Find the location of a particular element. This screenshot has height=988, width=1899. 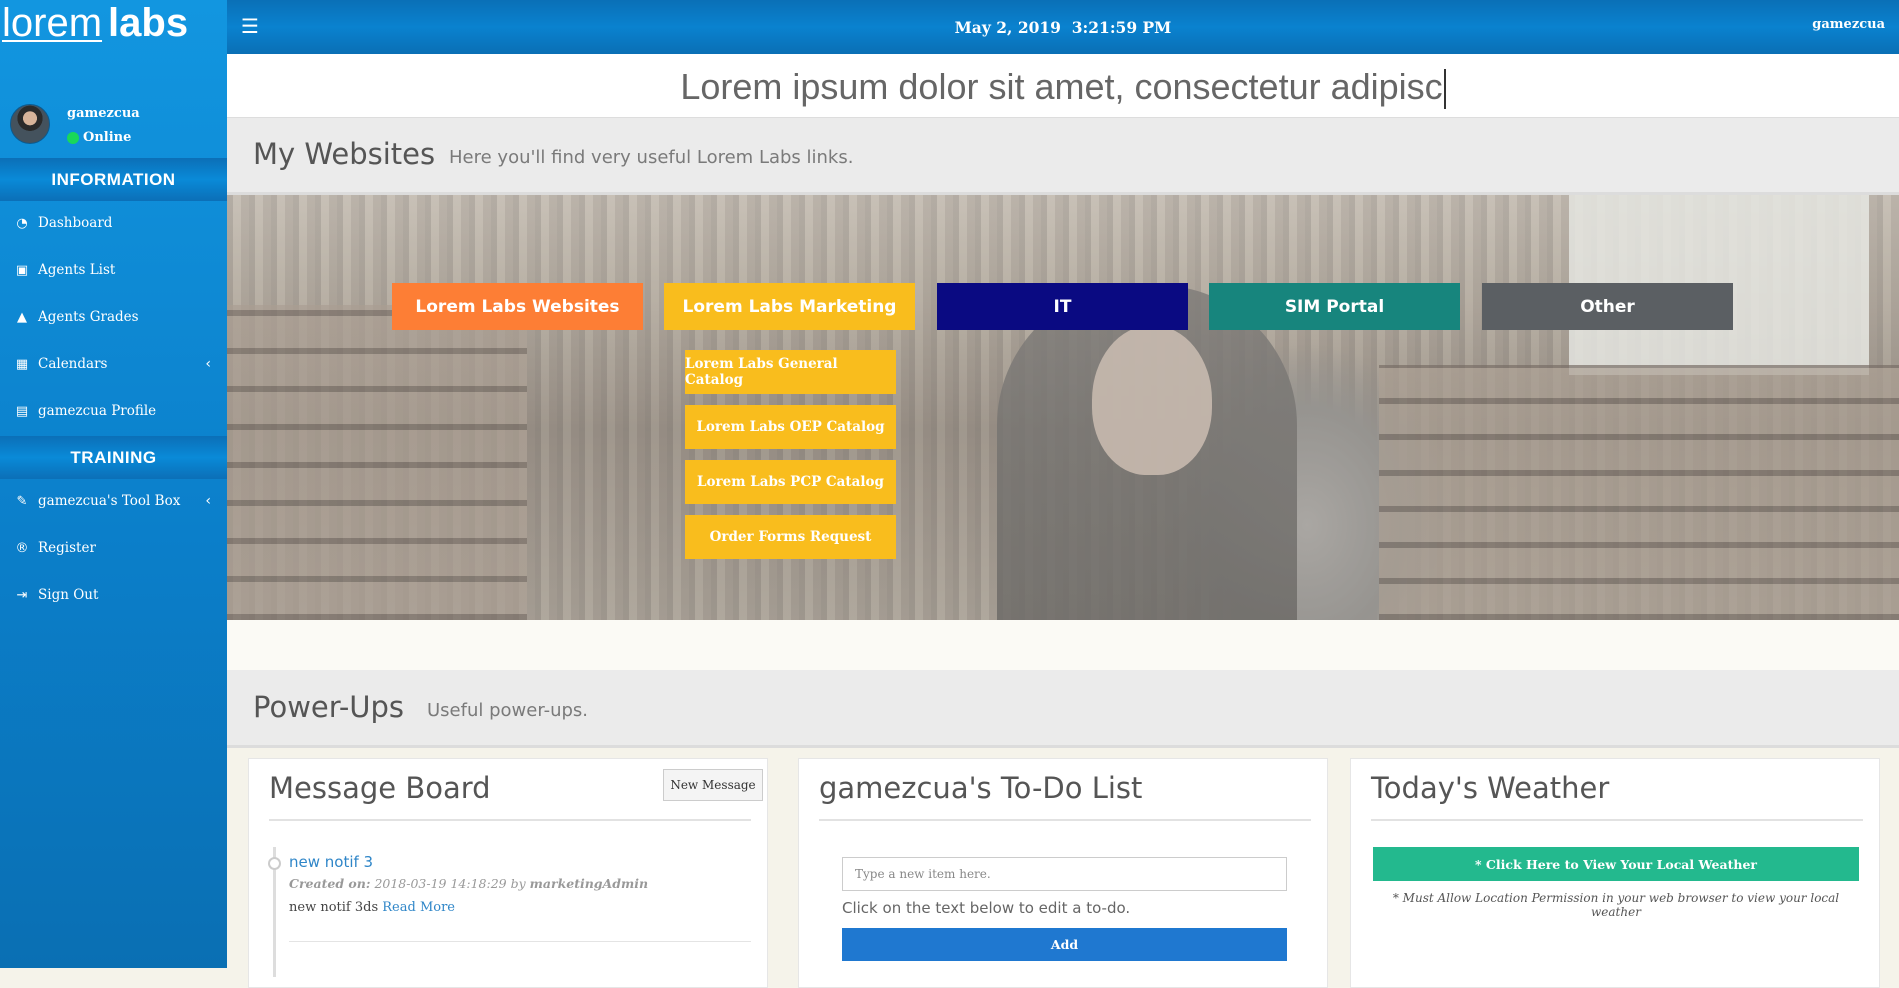

category-label: SIM Portal is located at coordinates (1334, 306).